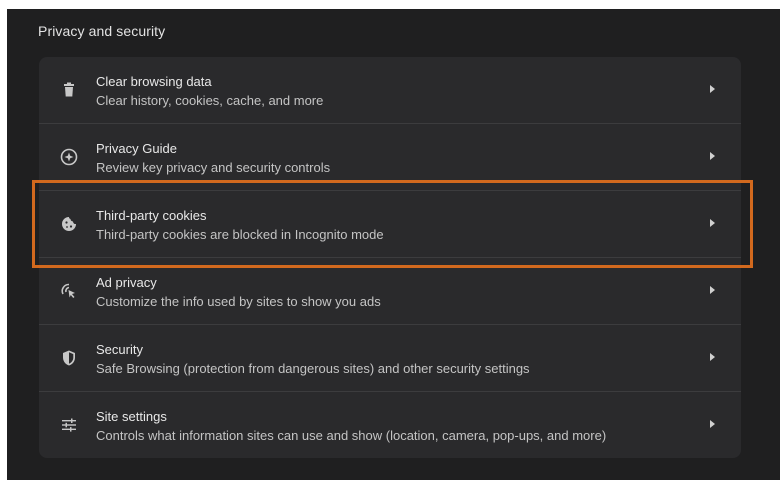  Describe the element at coordinates (69, 358) in the screenshot. I see `shield-icon` at that location.